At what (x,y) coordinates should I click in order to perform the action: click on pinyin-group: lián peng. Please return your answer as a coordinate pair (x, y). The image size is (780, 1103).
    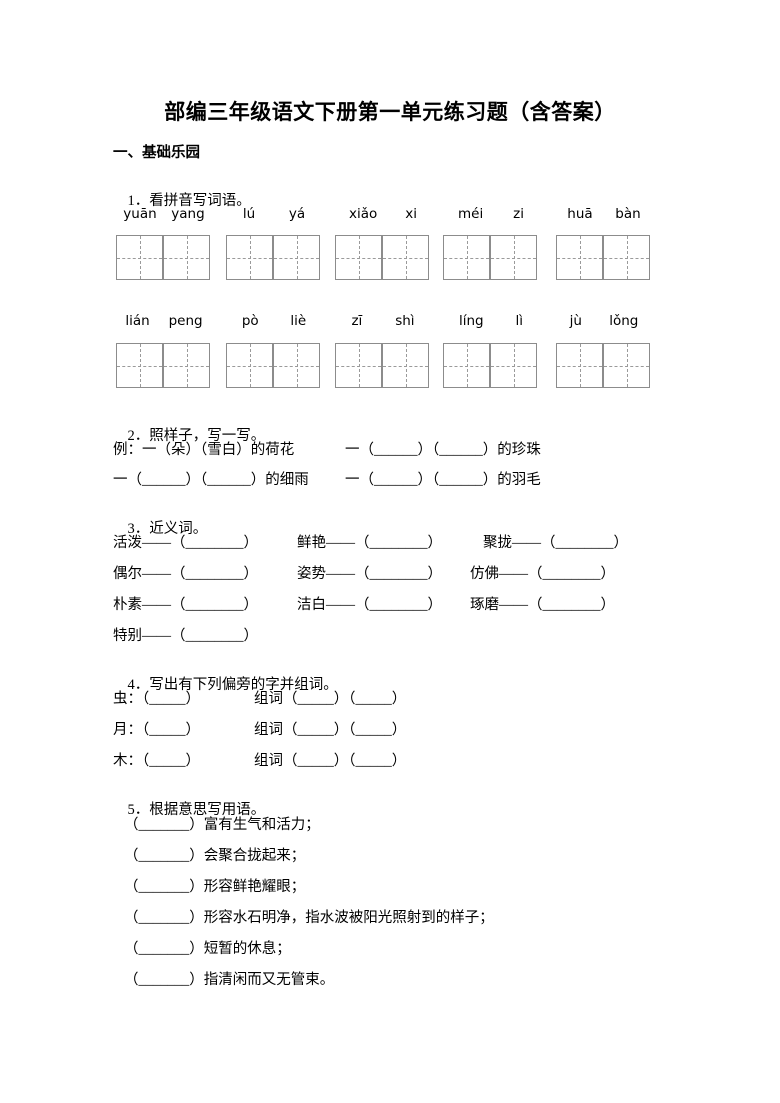
    Looking at the image, I should click on (164, 321).